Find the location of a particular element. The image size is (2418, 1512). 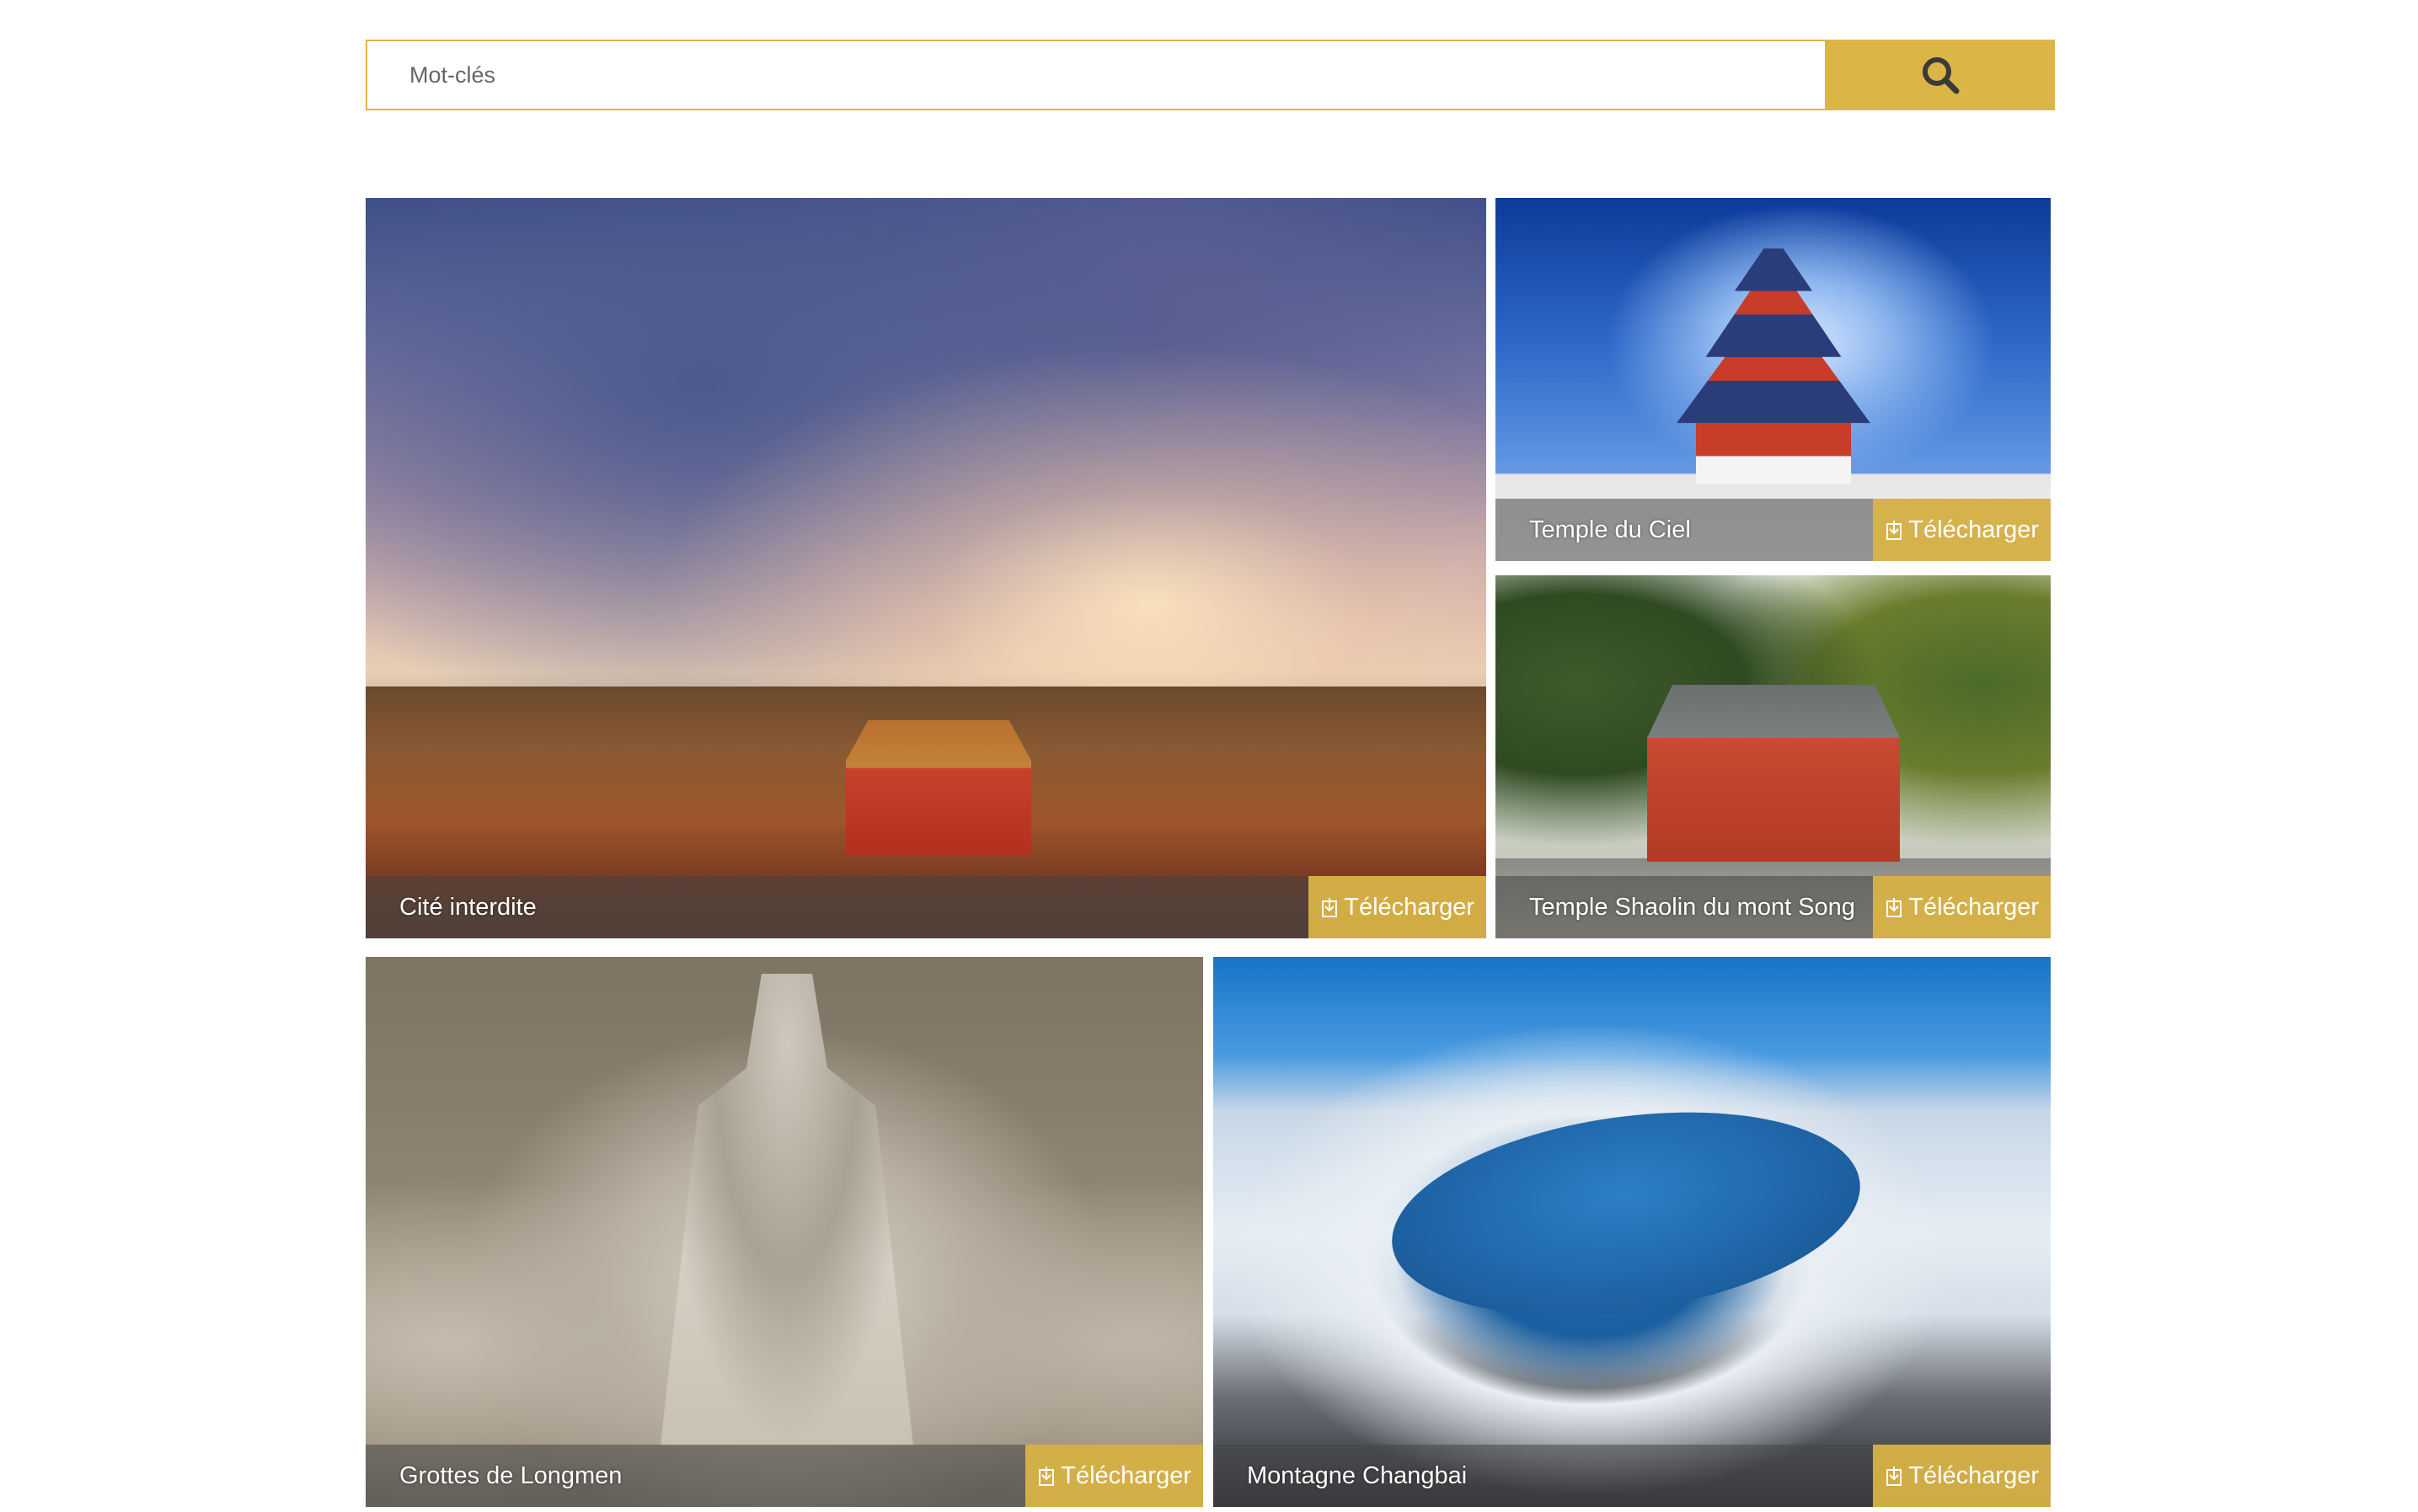

search-icon is located at coordinates (1940, 75).